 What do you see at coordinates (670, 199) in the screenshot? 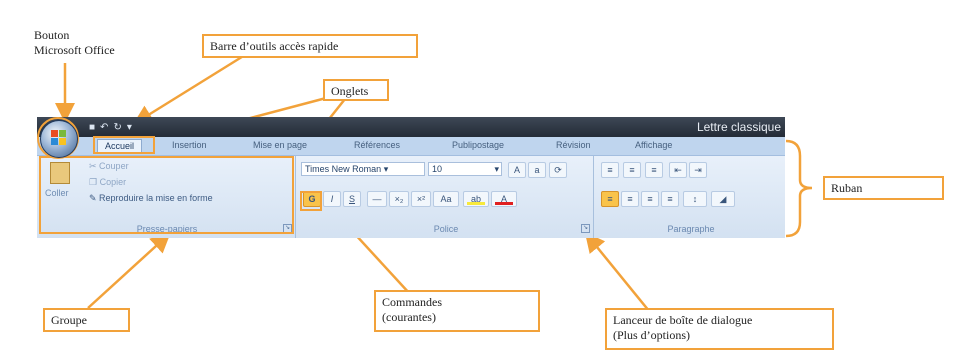
I see `justify-button: ≡` at bounding box center [670, 199].